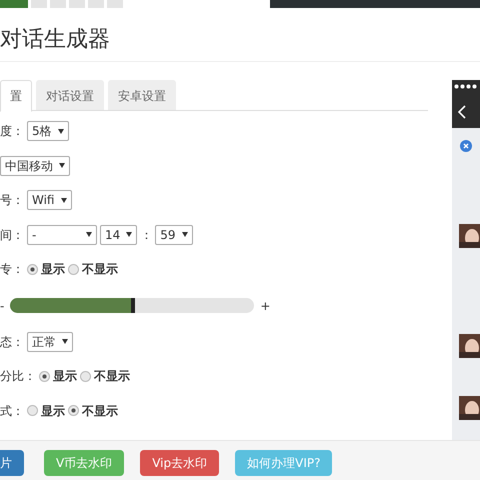 Image resolution: width=480 pixels, height=480 pixels. What do you see at coordinates (12, 131) in the screenshot?
I see `field-label: 度：` at bounding box center [12, 131].